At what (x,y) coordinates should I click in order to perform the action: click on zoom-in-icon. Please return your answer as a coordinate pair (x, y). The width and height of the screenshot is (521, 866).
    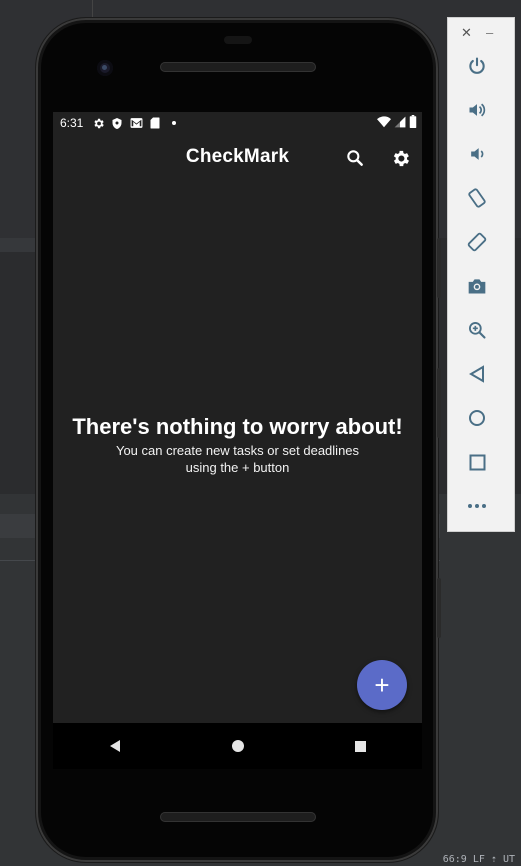
    Looking at the image, I should click on (477, 330).